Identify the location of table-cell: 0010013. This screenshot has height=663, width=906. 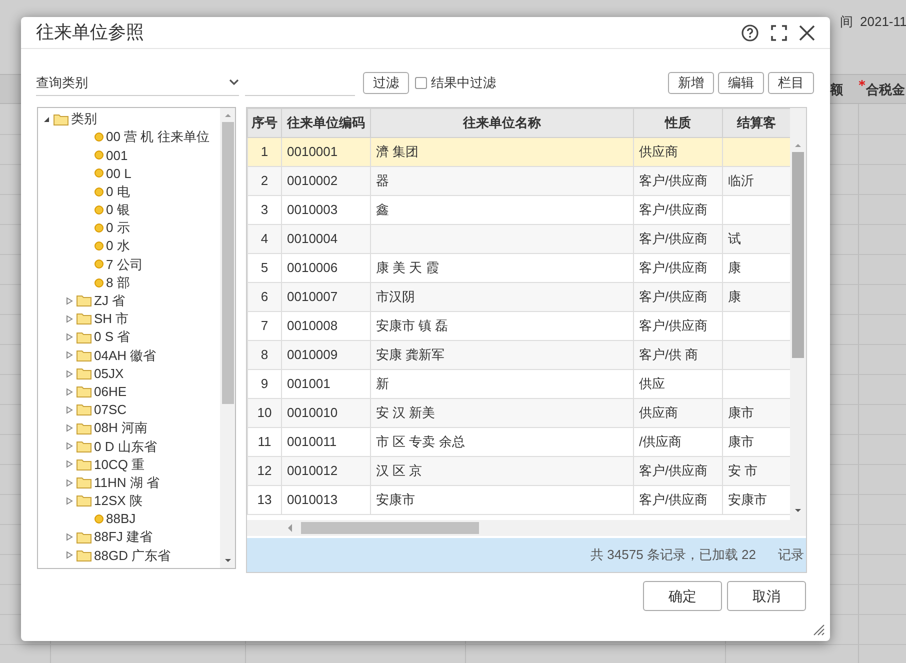
(326, 500).